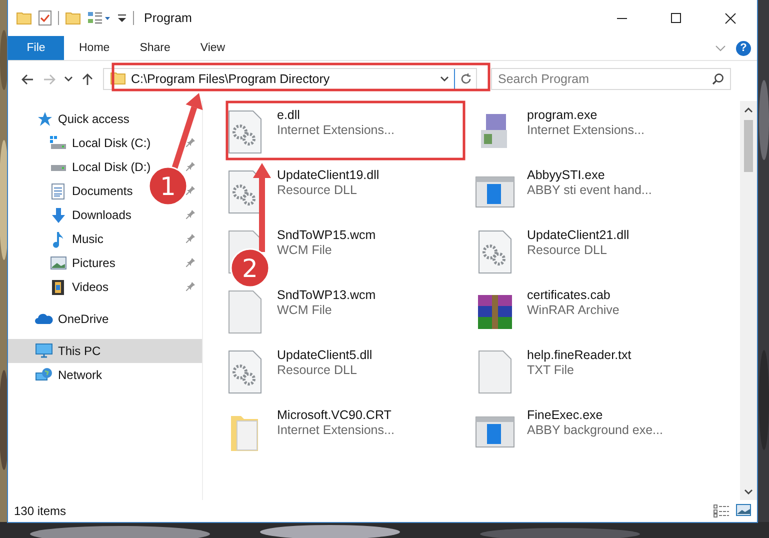 This screenshot has height=538, width=769. Describe the element at coordinates (335, 115) in the screenshot. I see `file-name: e.dll` at that location.